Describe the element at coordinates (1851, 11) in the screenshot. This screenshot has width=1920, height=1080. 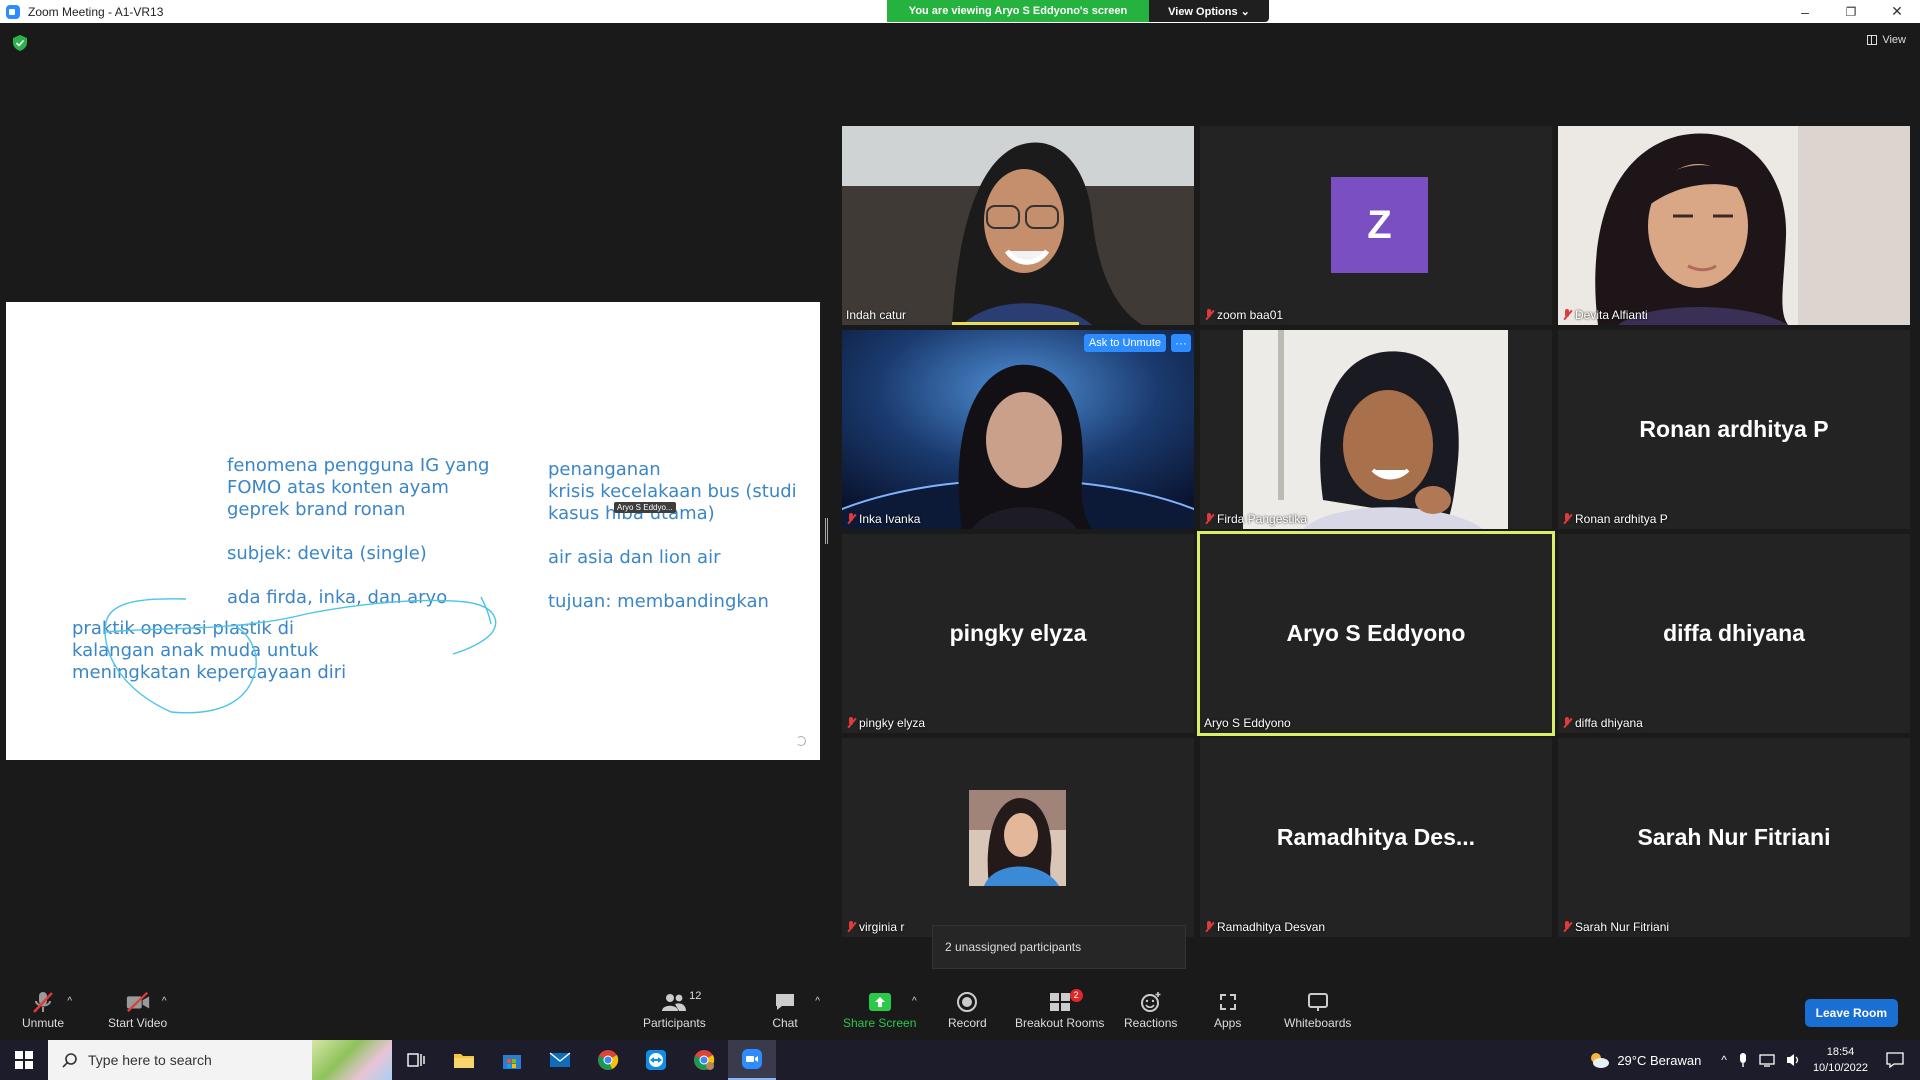
I see `restore-button: ❐` at that location.